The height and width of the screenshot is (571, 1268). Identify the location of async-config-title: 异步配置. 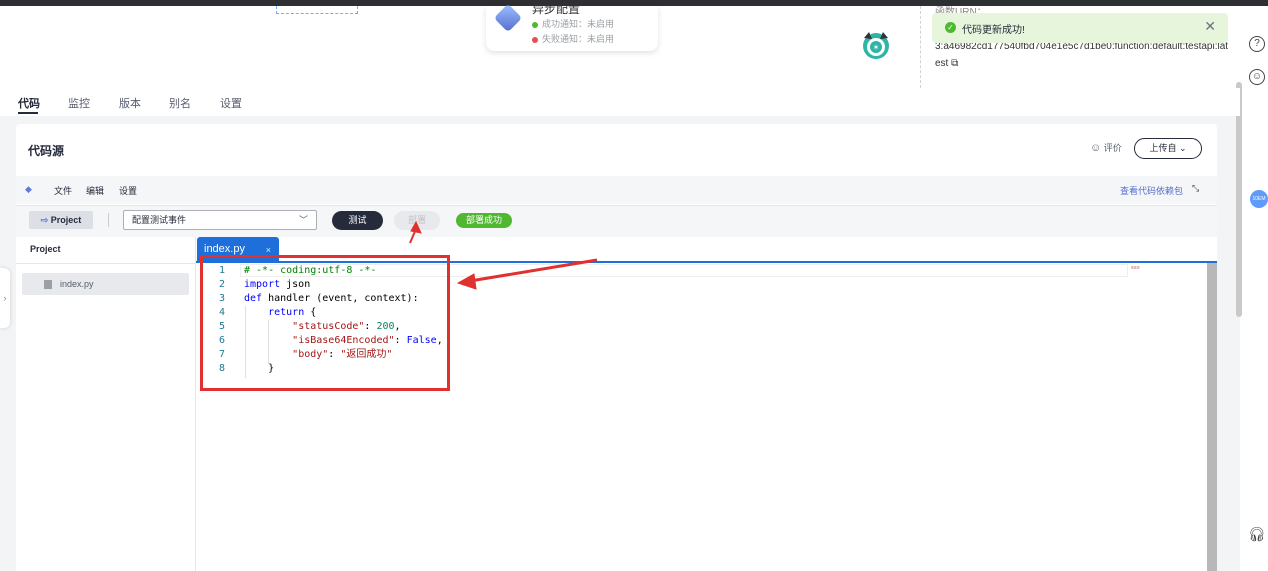
(556, 9).